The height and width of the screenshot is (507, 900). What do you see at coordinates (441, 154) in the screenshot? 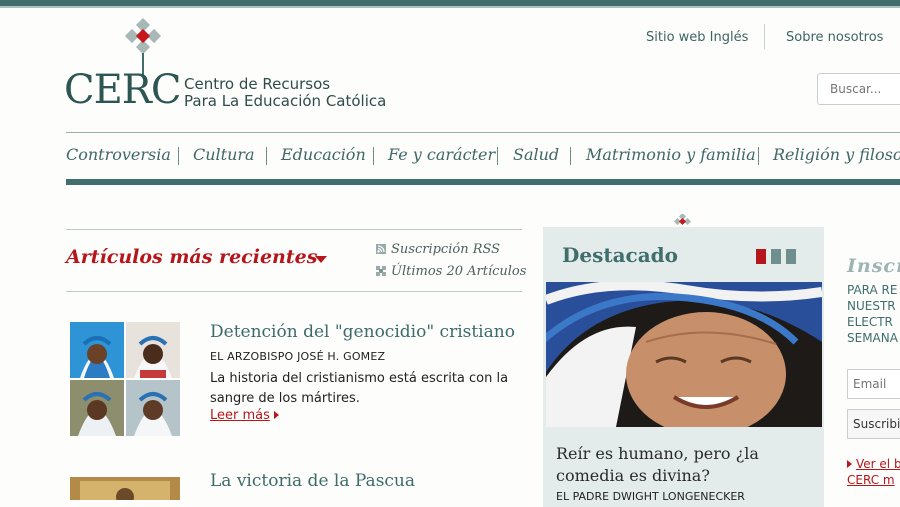
I see `nav-item-fe-caracter: Fe y carácter` at bounding box center [441, 154].